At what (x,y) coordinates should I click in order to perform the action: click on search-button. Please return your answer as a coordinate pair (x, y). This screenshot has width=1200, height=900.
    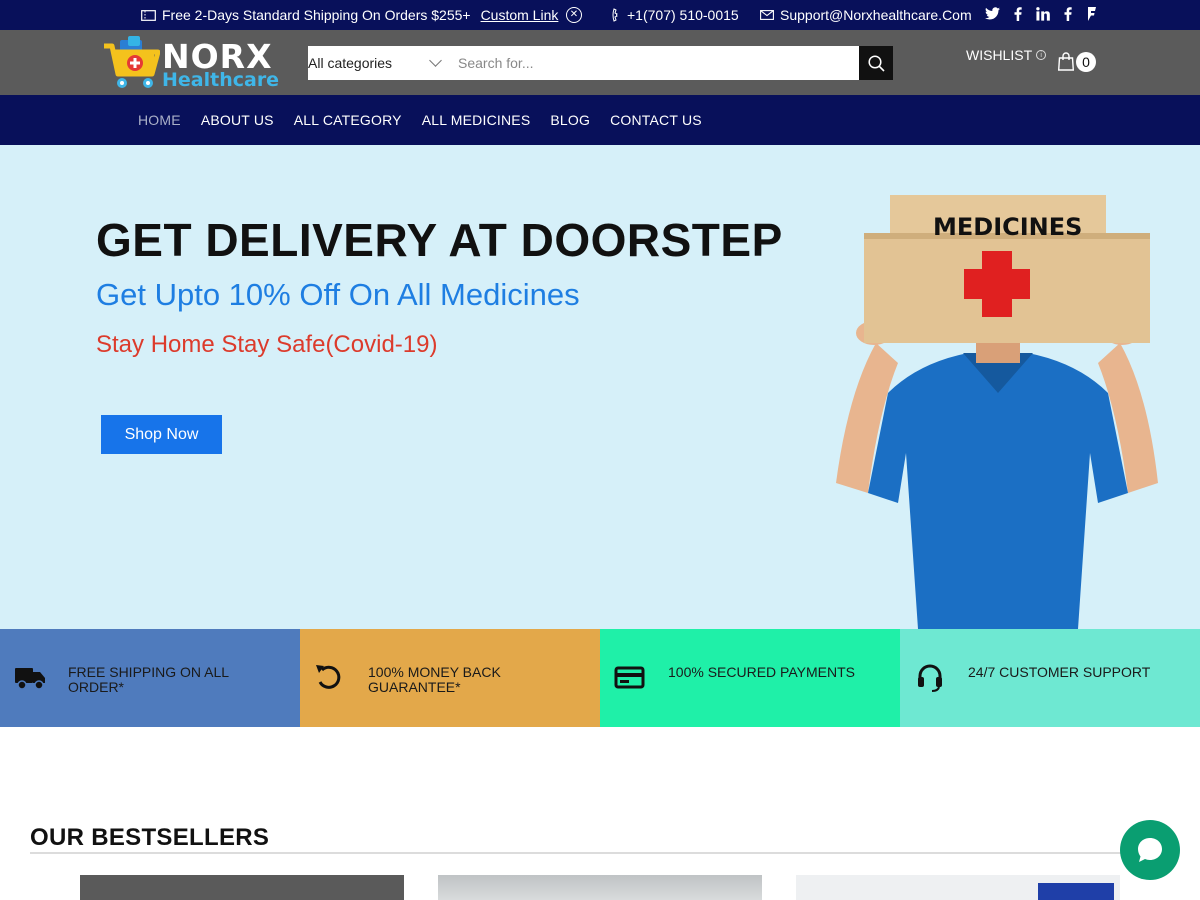
    Looking at the image, I should click on (876, 63).